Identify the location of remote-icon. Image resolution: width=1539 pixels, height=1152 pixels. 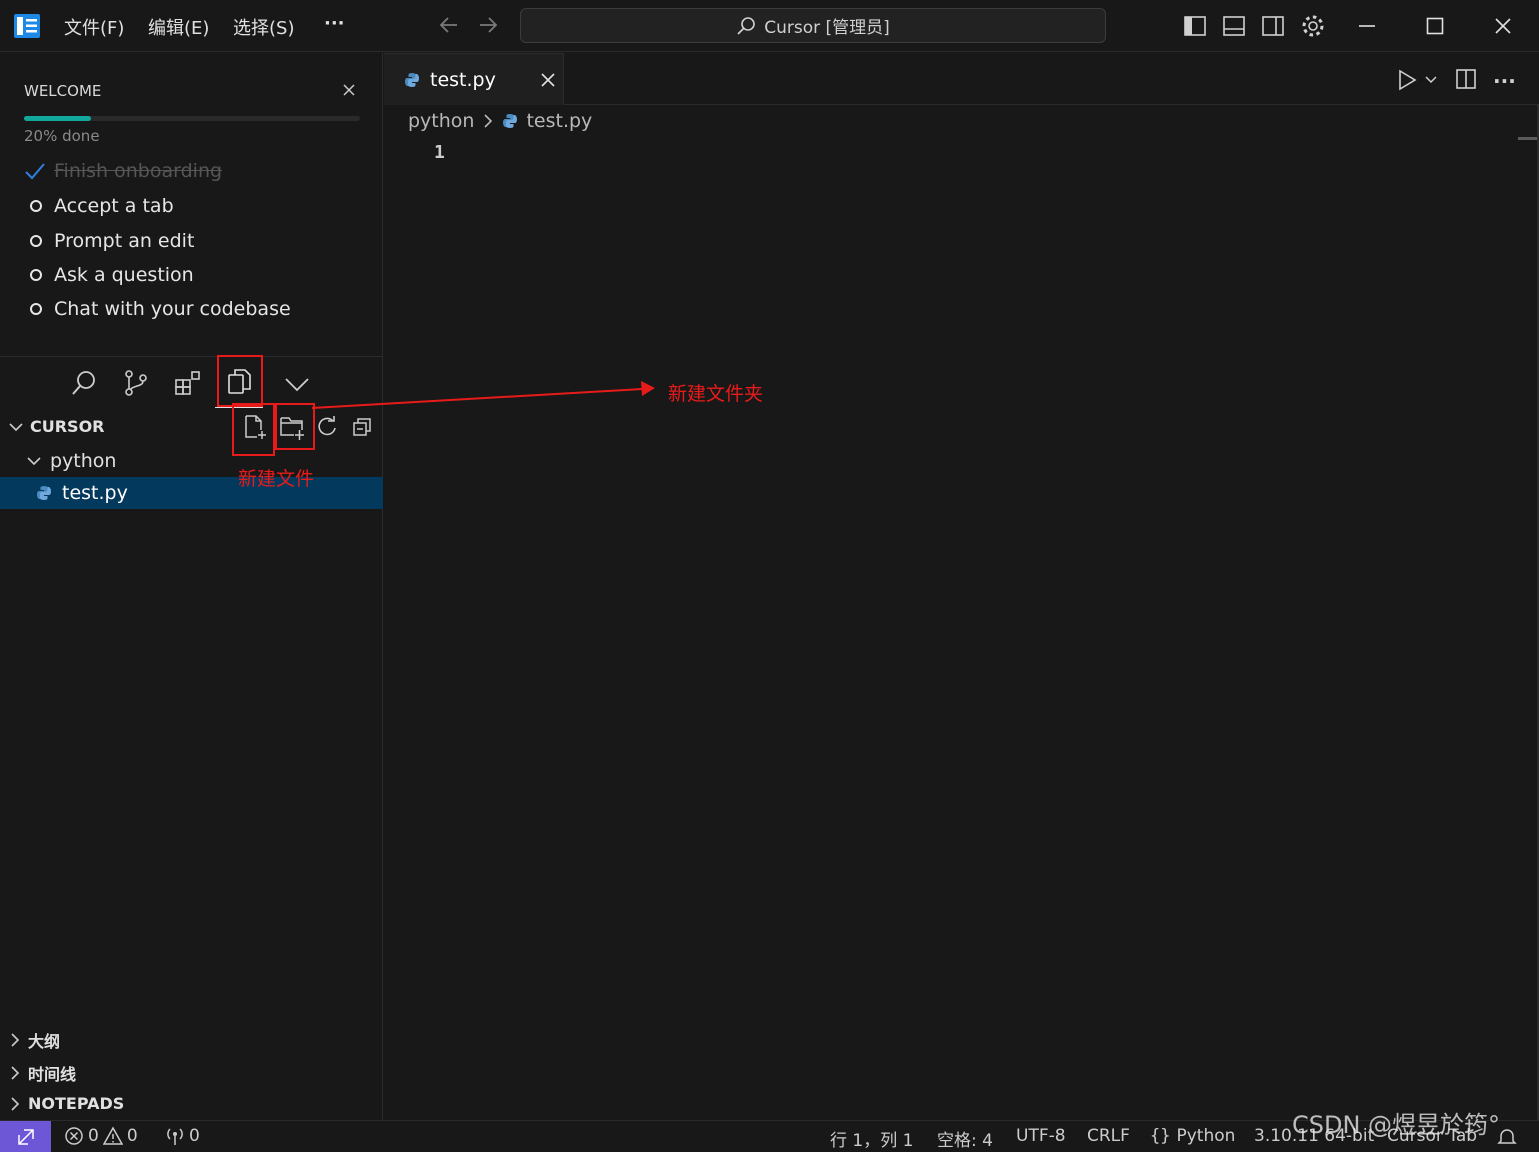
(25, 1136).